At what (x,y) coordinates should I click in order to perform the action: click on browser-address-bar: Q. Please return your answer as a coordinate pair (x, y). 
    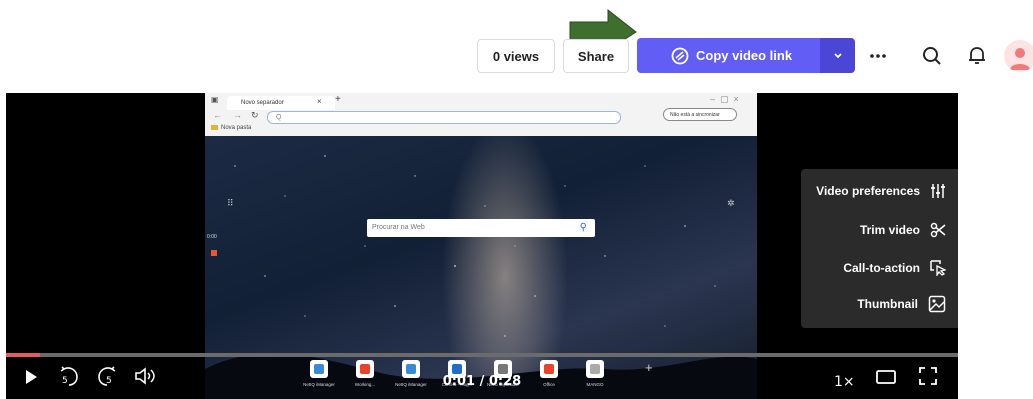
    Looking at the image, I should click on (444, 117).